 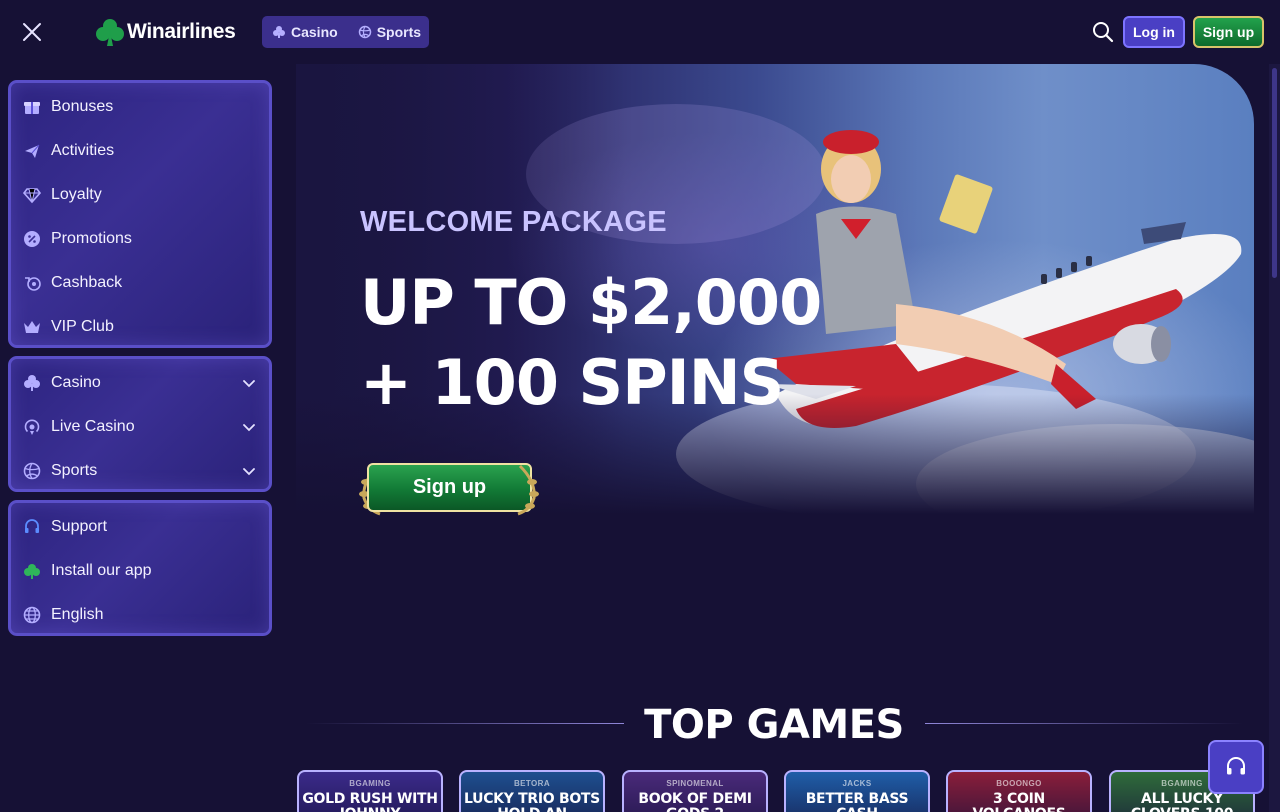 I want to click on hero-subtitle: WELCOME PACKAGE, so click(x=513, y=222).